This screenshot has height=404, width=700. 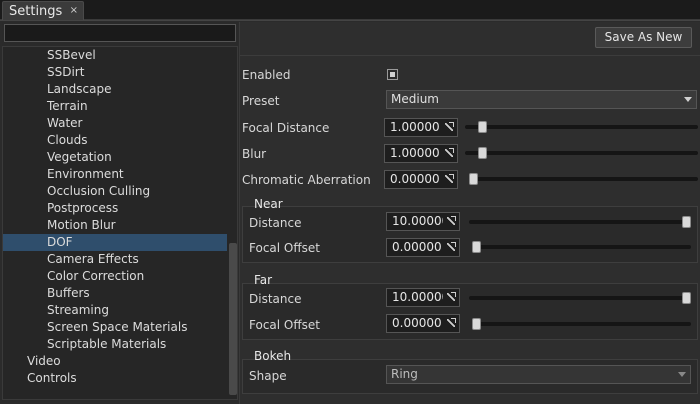 What do you see at coordinates (71, 55) in the screenshot?
I see `tree-item-ssbevel: SSBevel` at bounding box center [71, 55].